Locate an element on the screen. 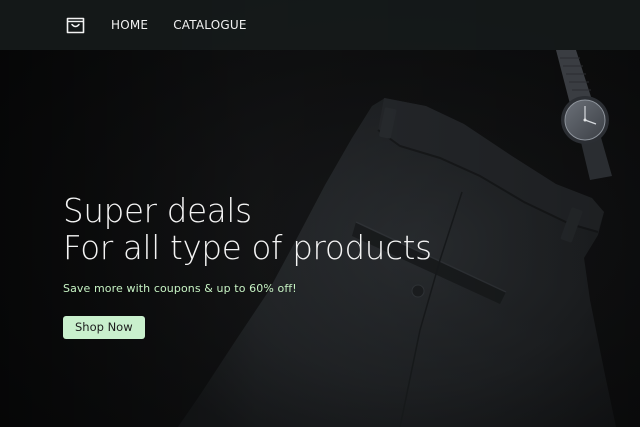  hero-headline-line2: For all type of products is located at coordinates (247, 248).